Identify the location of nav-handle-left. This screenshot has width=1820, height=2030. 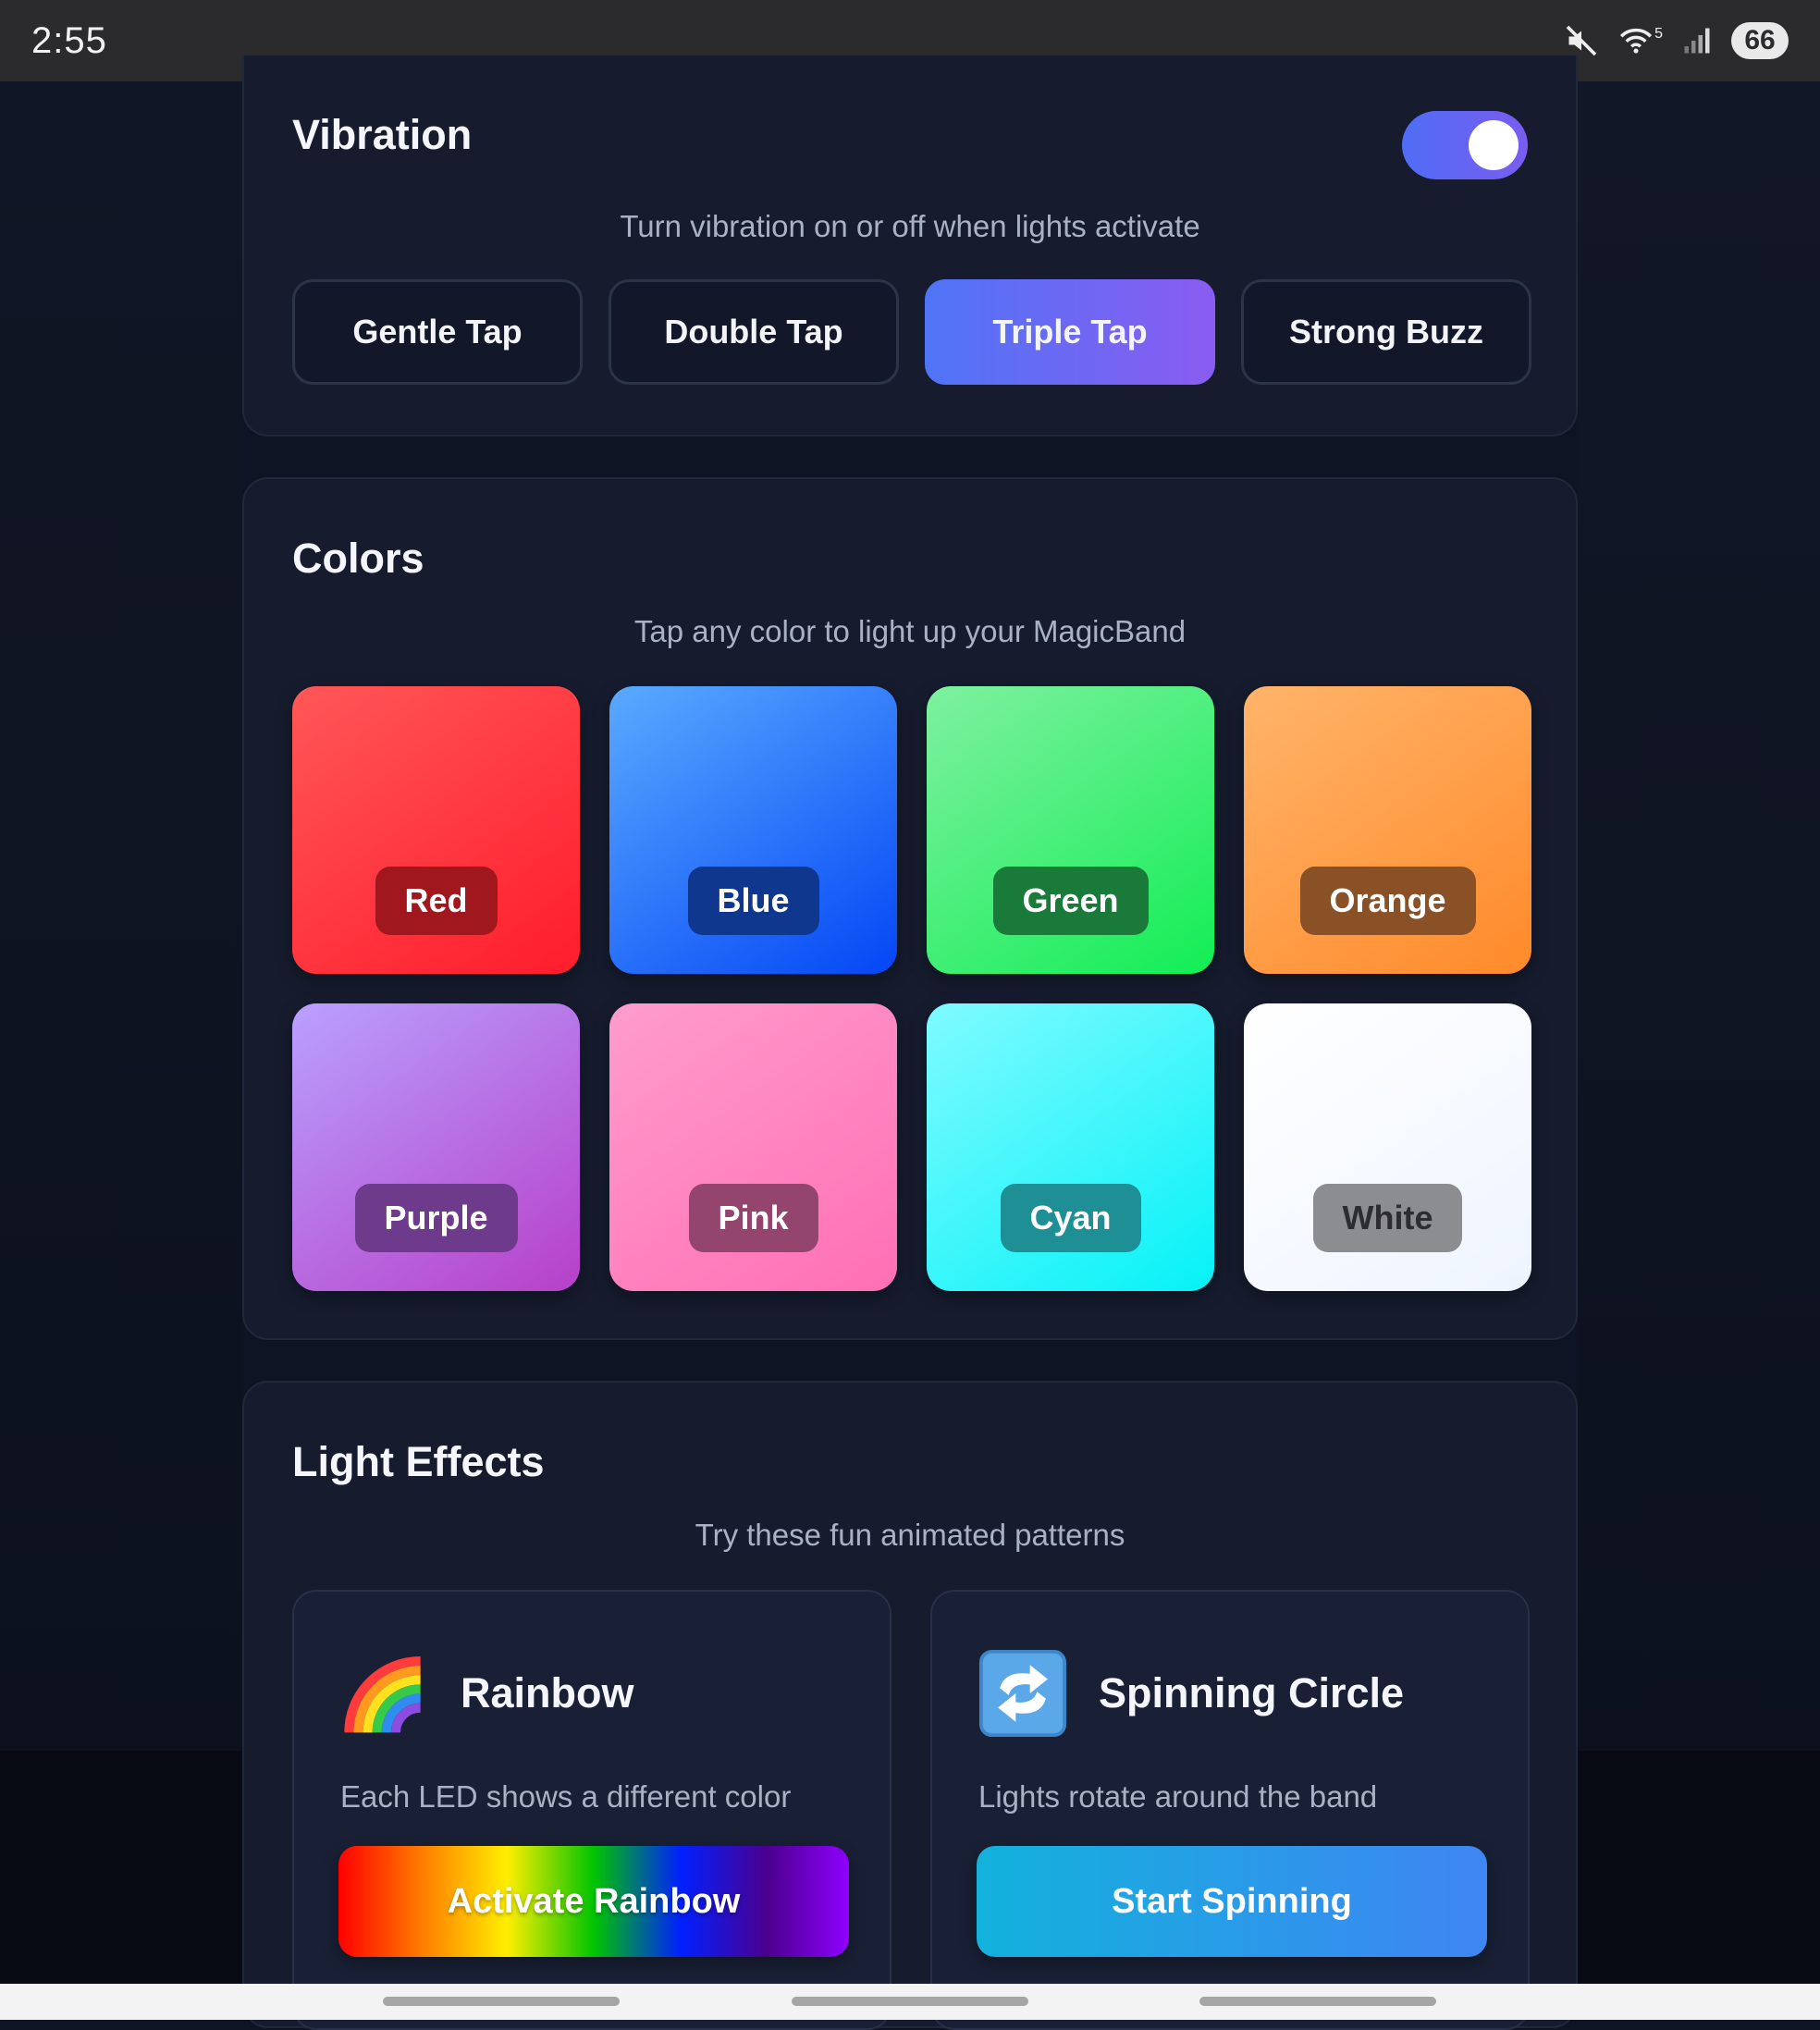
(501, 2001).